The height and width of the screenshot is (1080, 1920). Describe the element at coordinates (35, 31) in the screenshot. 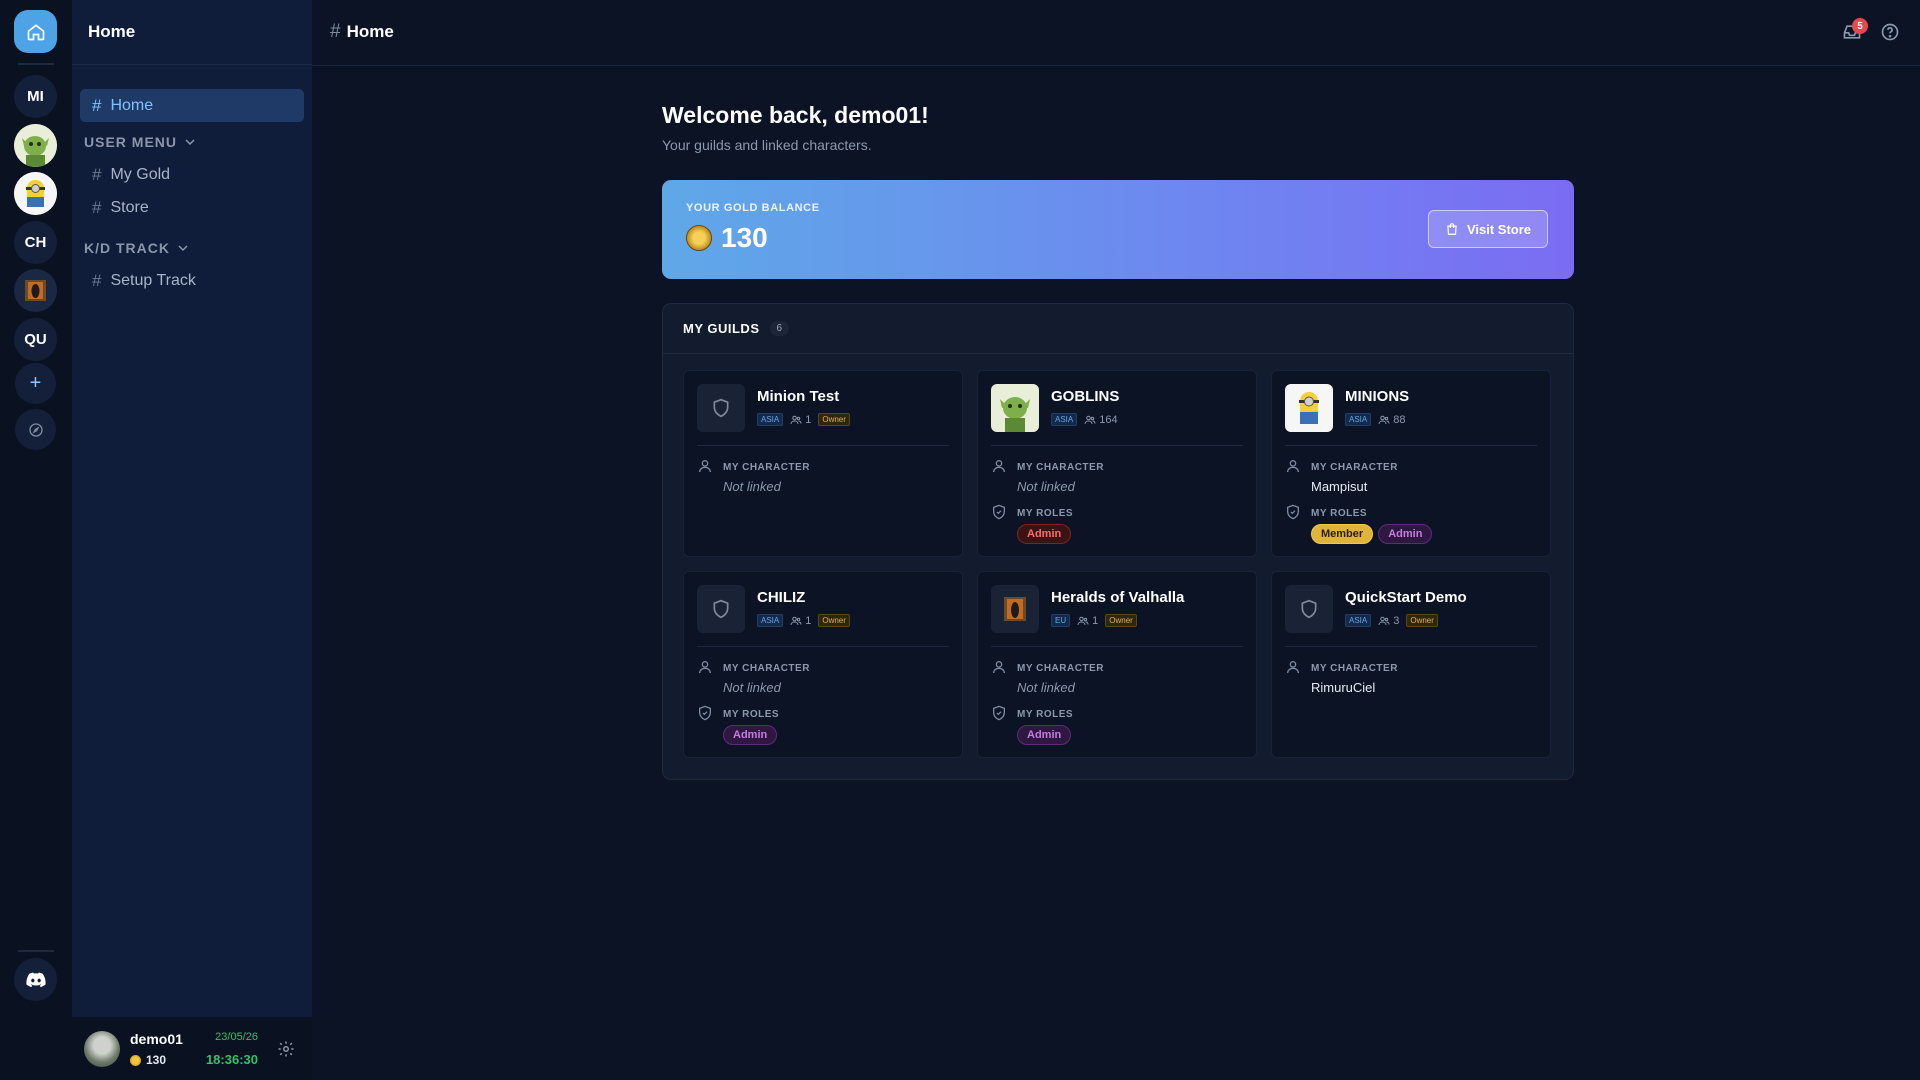

I see `home-button` at that location.